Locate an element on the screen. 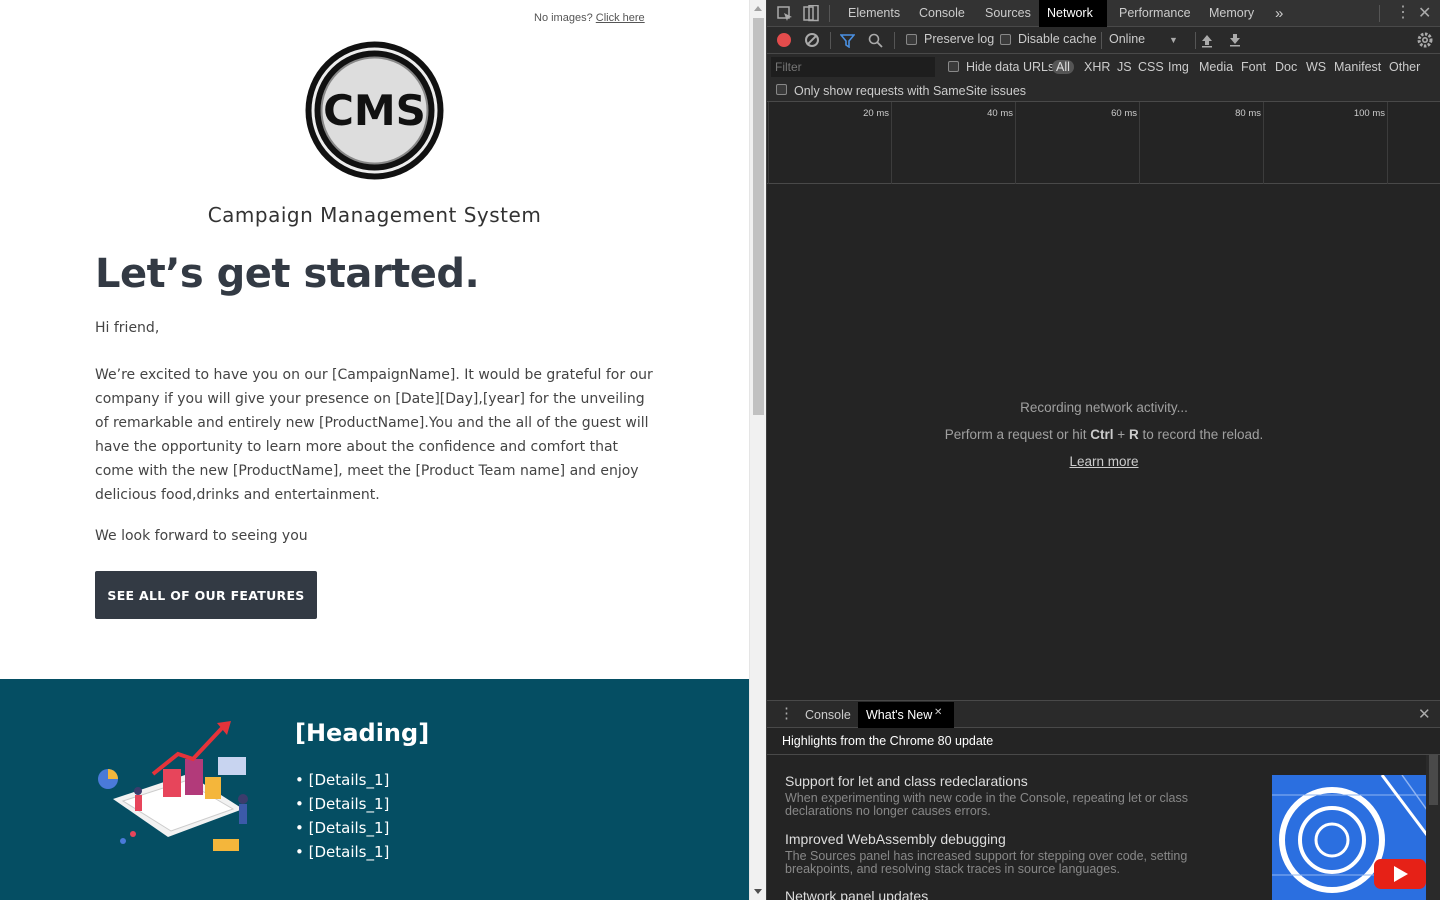 The height and width of the screenshot is (900, 1440). scroll-down-arrow-icon is located at coordinates (758, 891).